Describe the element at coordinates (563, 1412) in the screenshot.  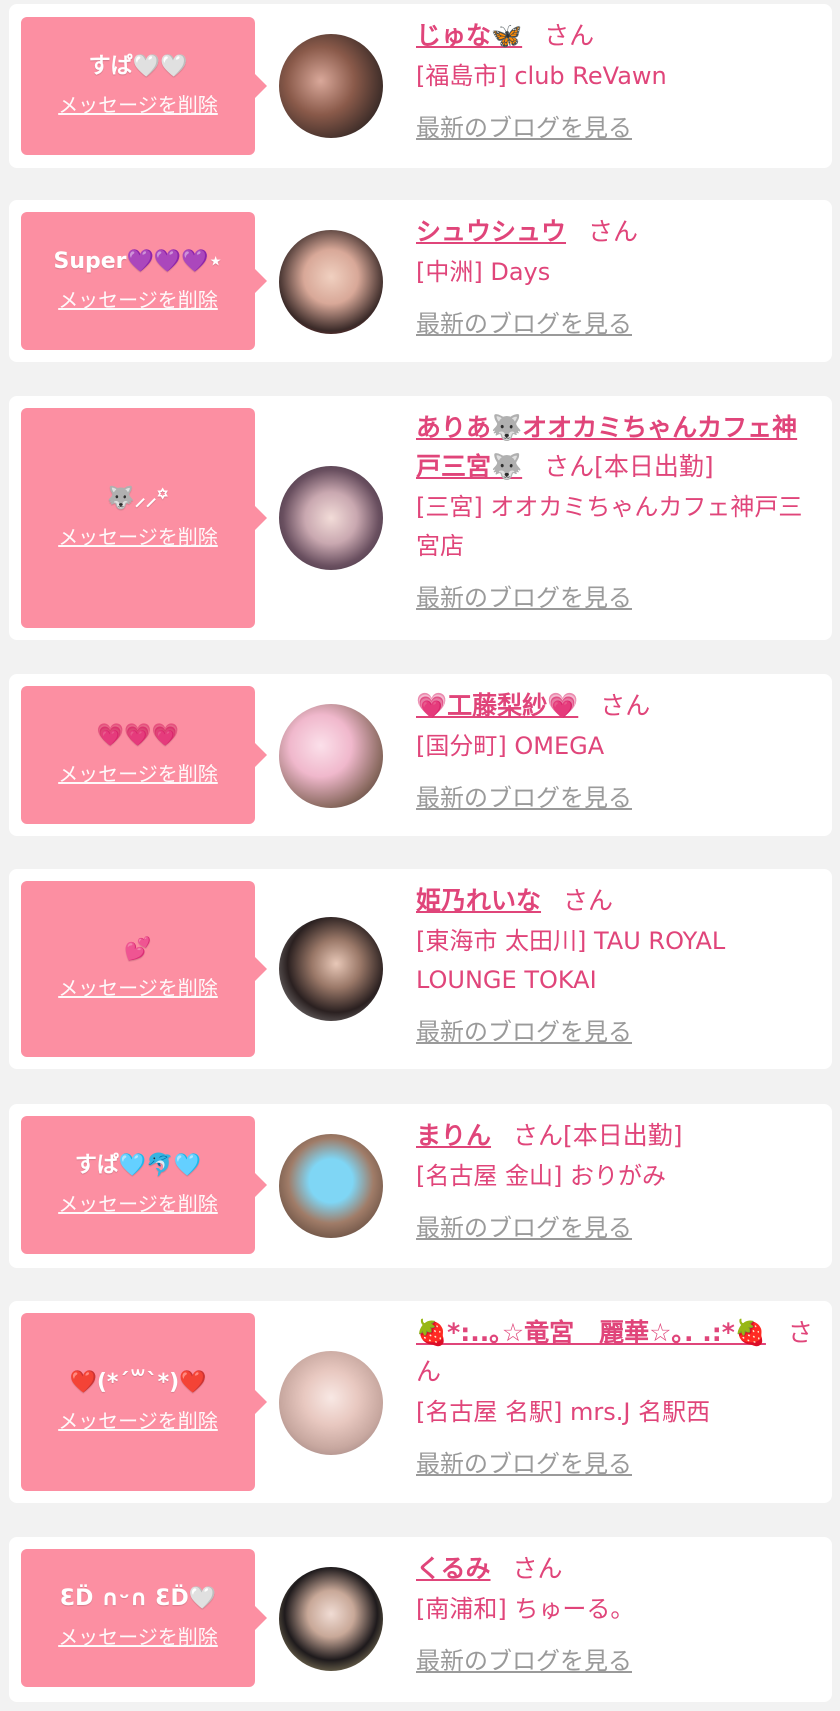
I see `shop-text: [名古屋 名駅] mrs.J 名駅西` at that location.